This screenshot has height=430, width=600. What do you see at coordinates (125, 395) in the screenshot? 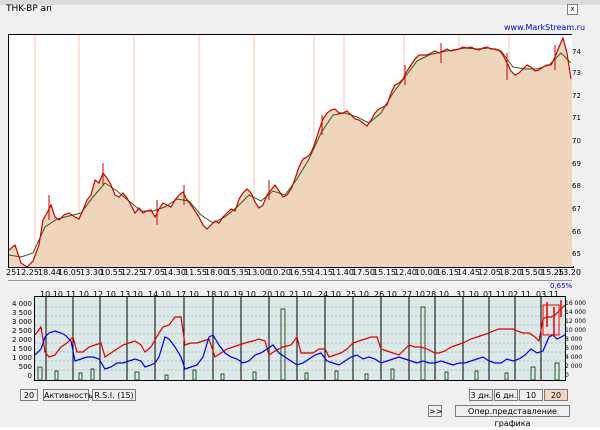
I see `rsi-value: (15)` at bounding box center [125, 395].